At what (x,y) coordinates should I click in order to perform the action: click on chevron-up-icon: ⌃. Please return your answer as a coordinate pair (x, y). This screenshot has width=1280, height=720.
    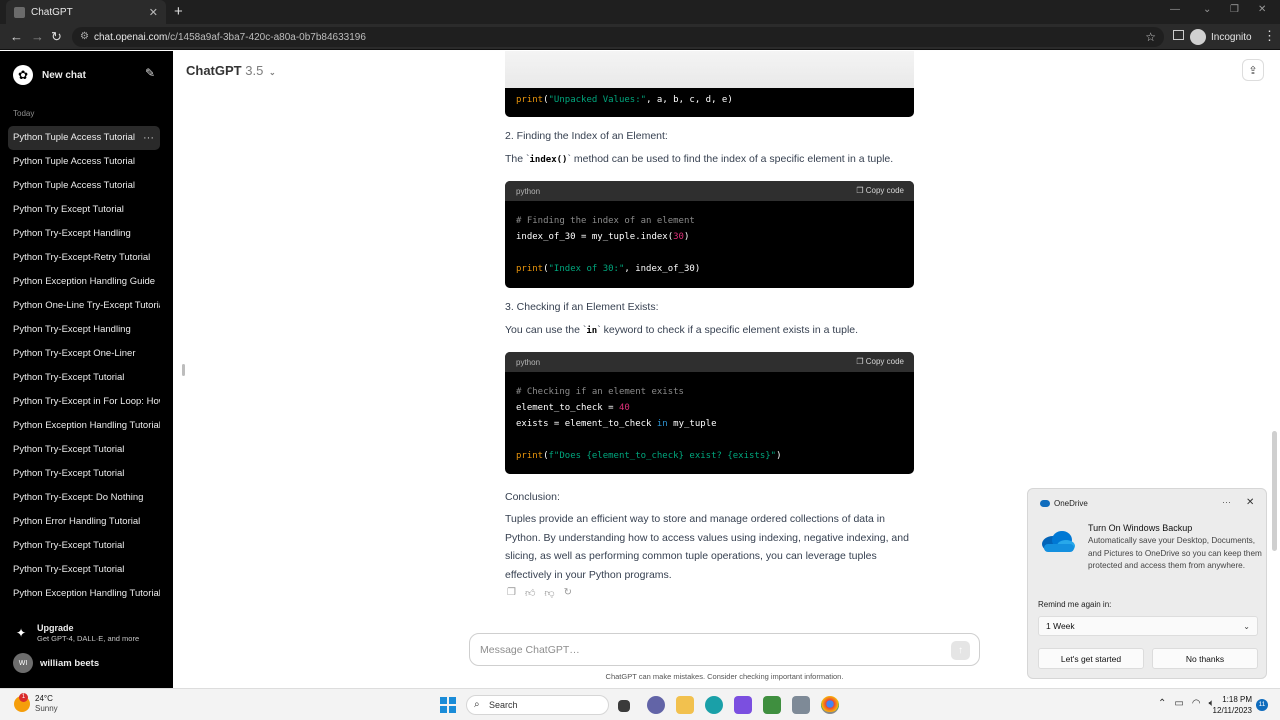
    Looking at the image, I should click on (1162, 703).